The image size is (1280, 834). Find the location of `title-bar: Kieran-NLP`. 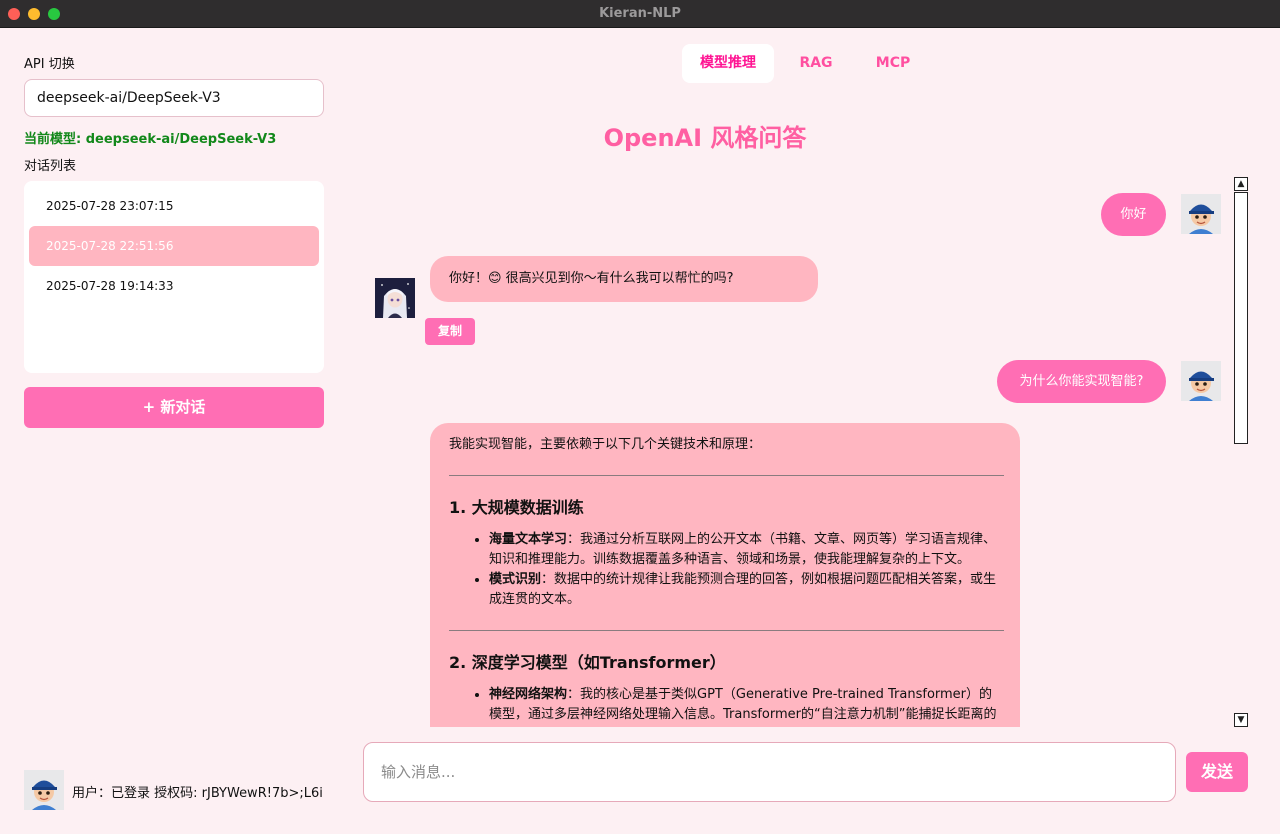

title-bar: Kieran-NLP is located at coordinates (640, 14).